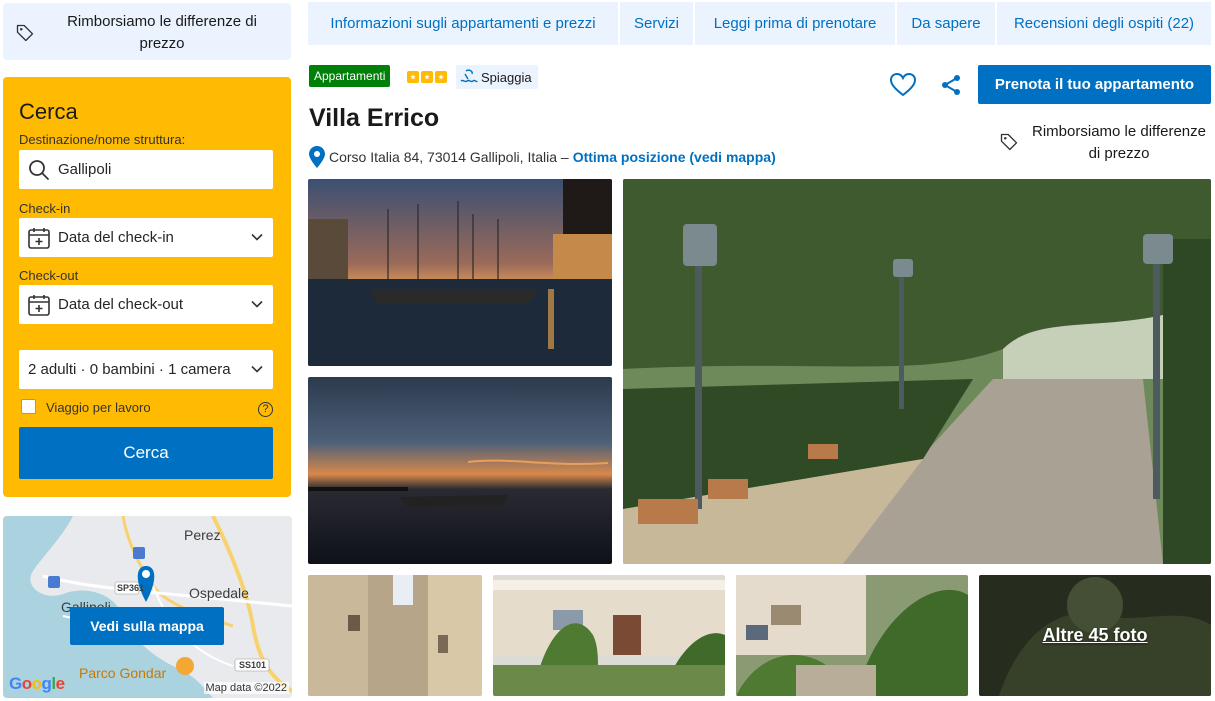 This screenshot has height=701, width=1215. What do you see at coordinates (674, 157) in the screenshot?
I see `location-map-link: Ottima posizione (vedi mappa)` at bounding box center [674, 157].